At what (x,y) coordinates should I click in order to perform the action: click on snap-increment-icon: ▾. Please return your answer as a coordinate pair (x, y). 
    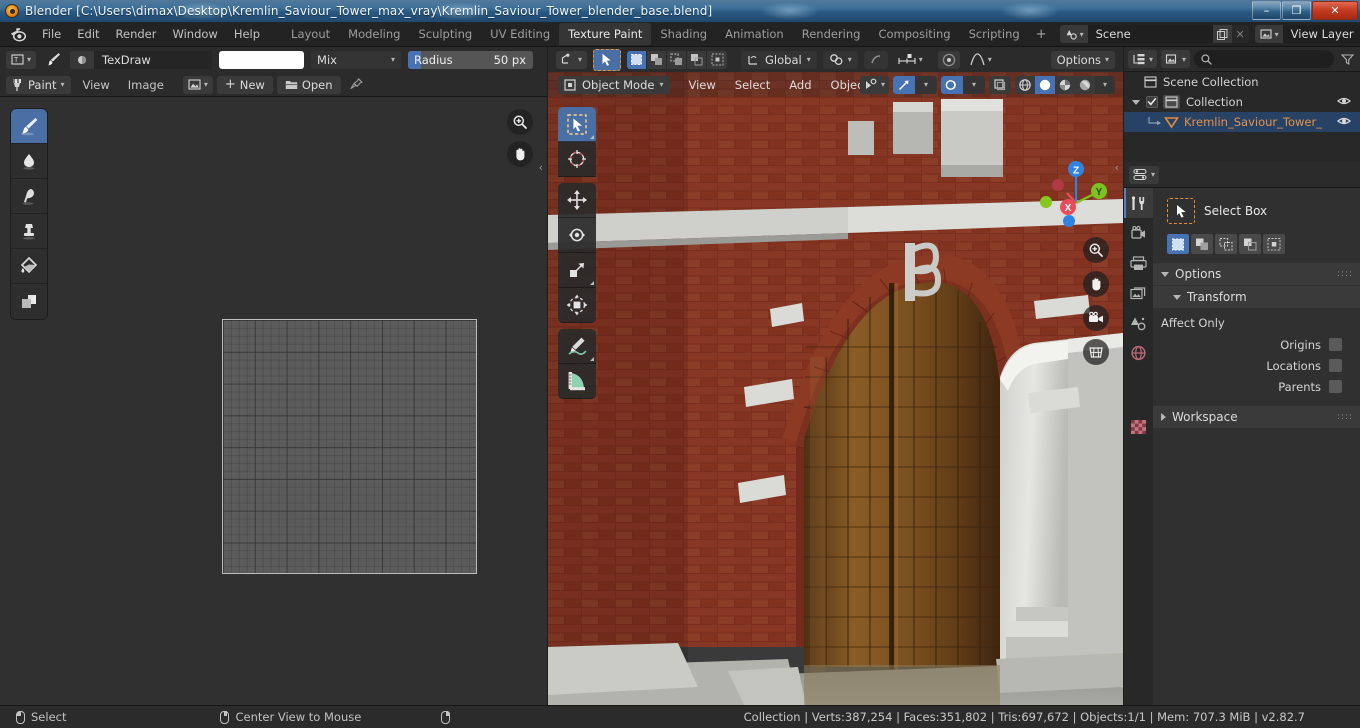
    Looking at the image, I should click on (910, 60).